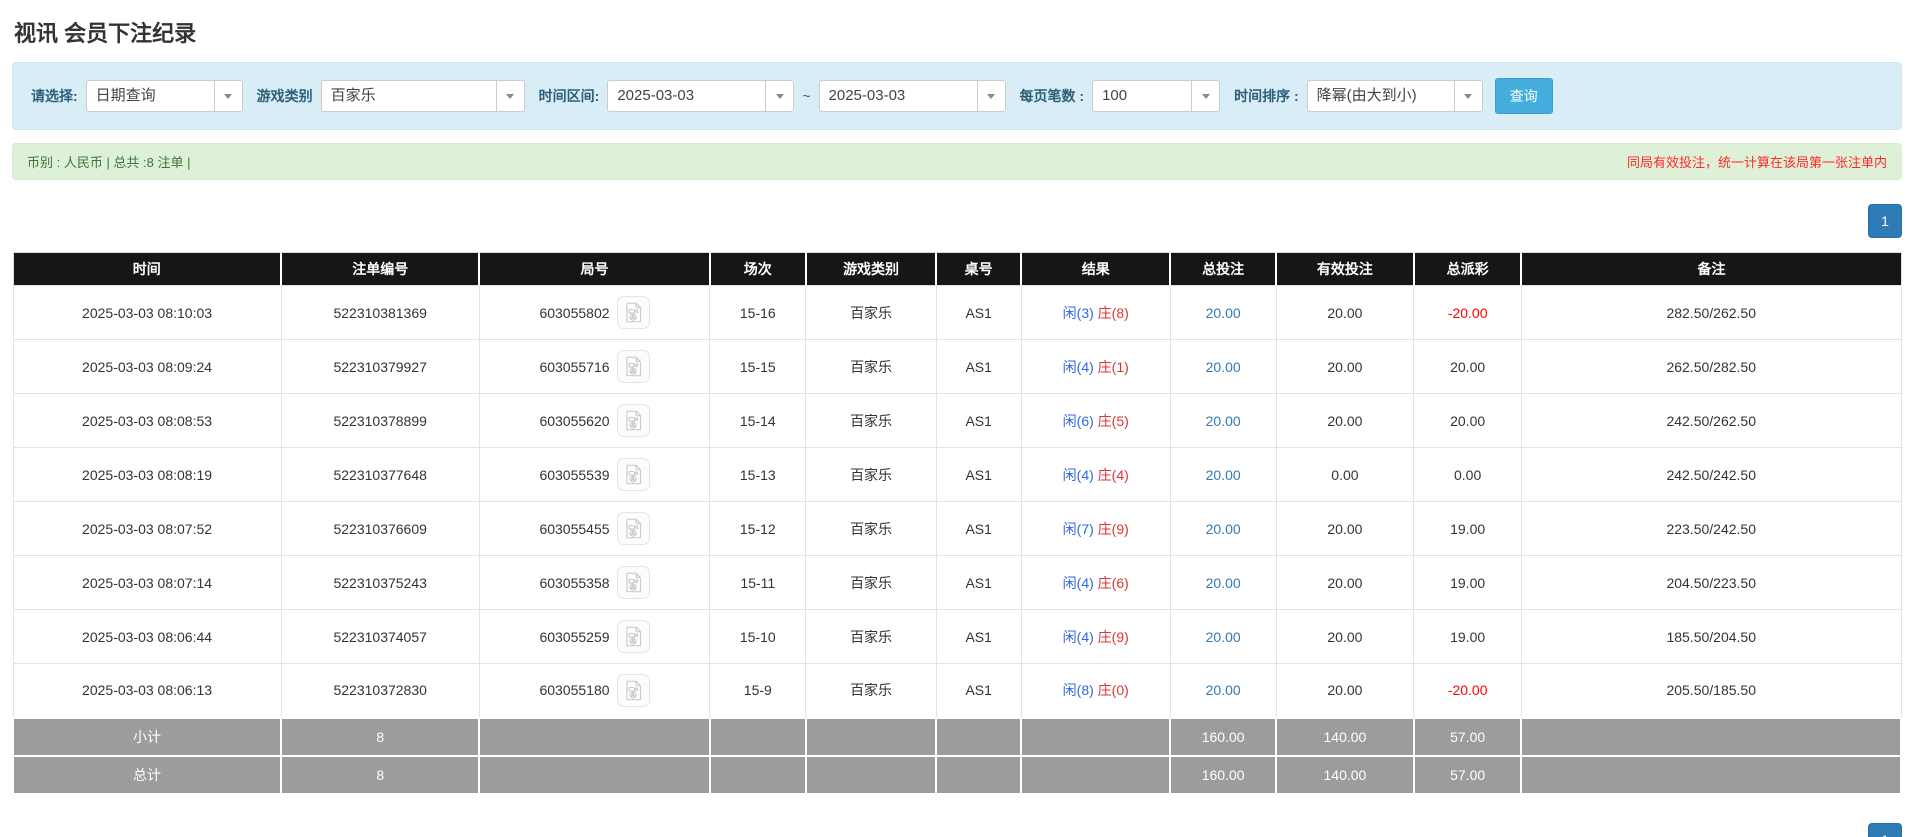 Image resolution: width=1914 pixels, height=837 pixels. What do you see at coordinates (147, 636) in the screenshot?
I see `bet-time: 2025-03-03 08:06:44` at bounding box center [147, 636].